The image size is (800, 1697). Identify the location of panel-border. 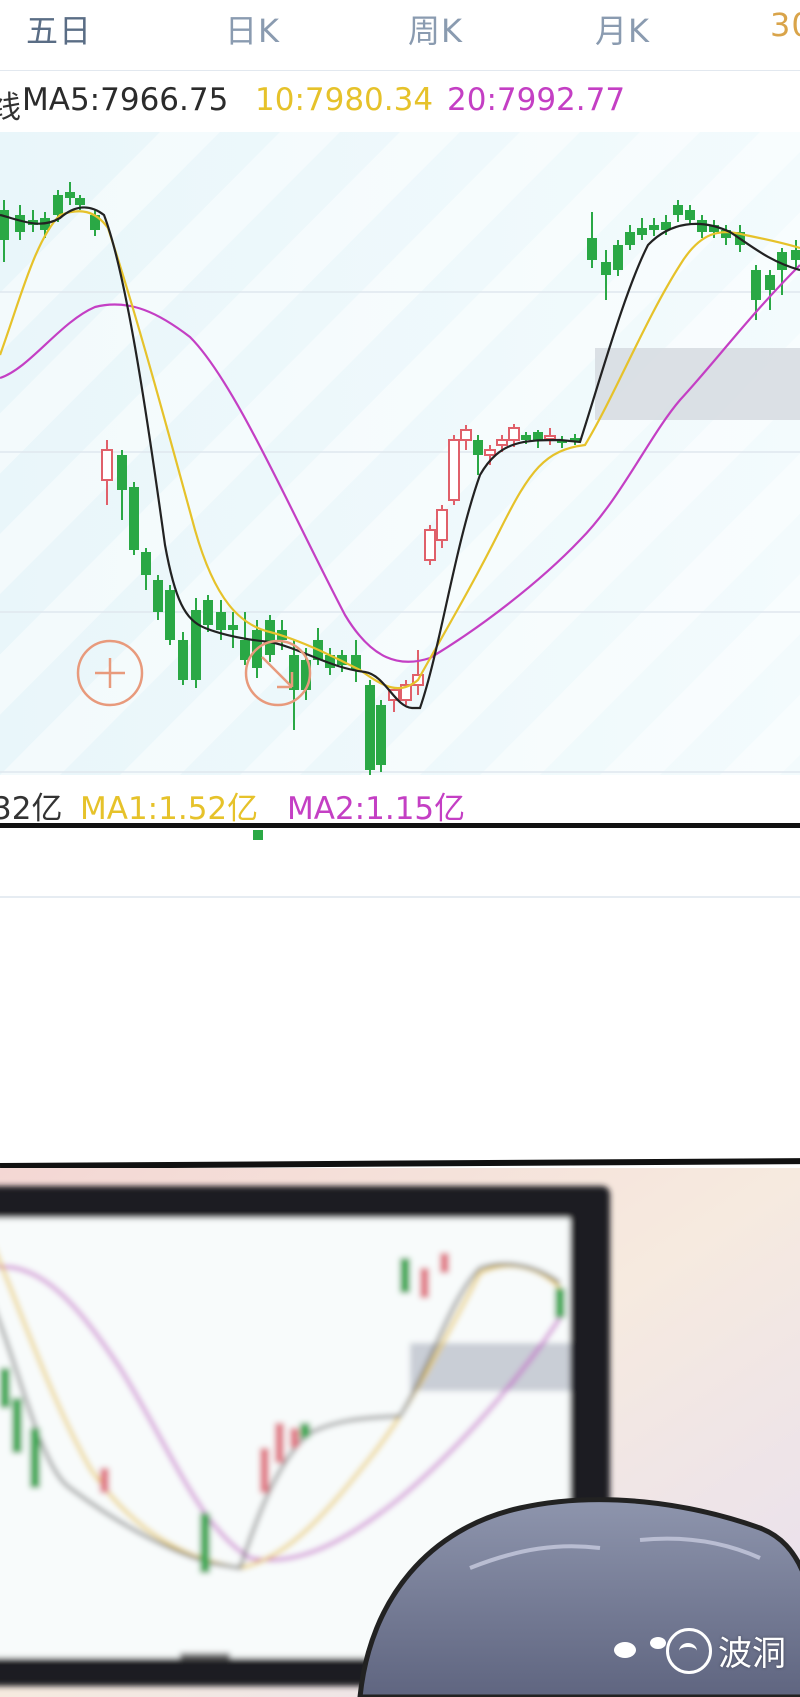
(400, 825).